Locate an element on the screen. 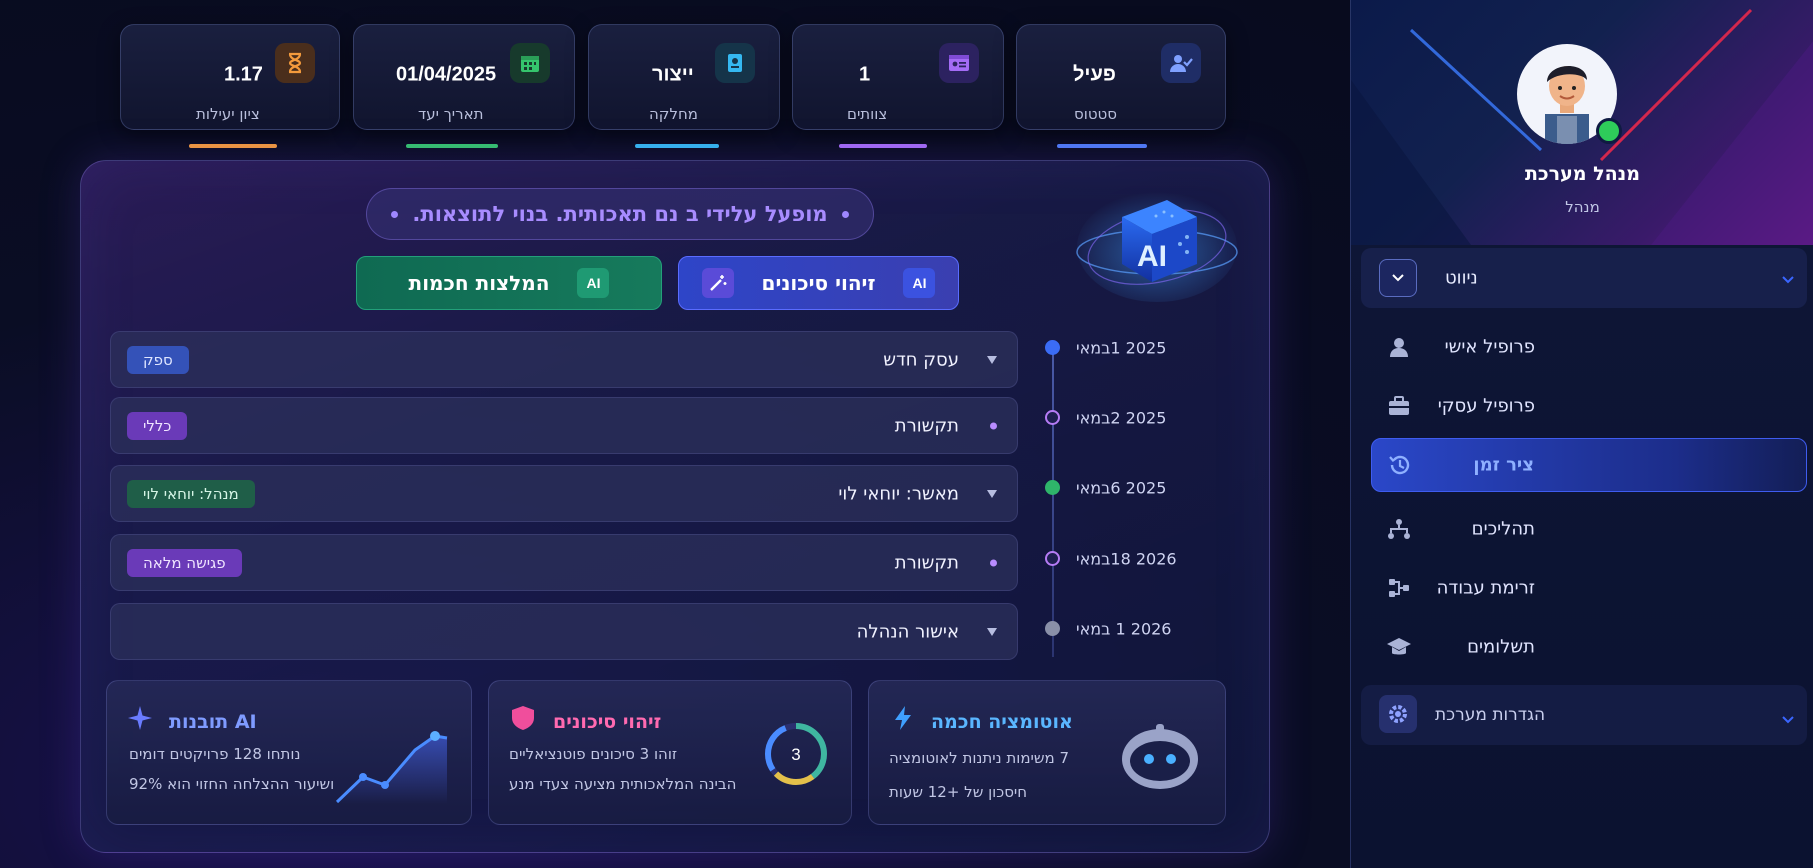 Image resolution: width=1813 pixels, height=868 pixels. user-icon is located at coordinates (1399, 347).